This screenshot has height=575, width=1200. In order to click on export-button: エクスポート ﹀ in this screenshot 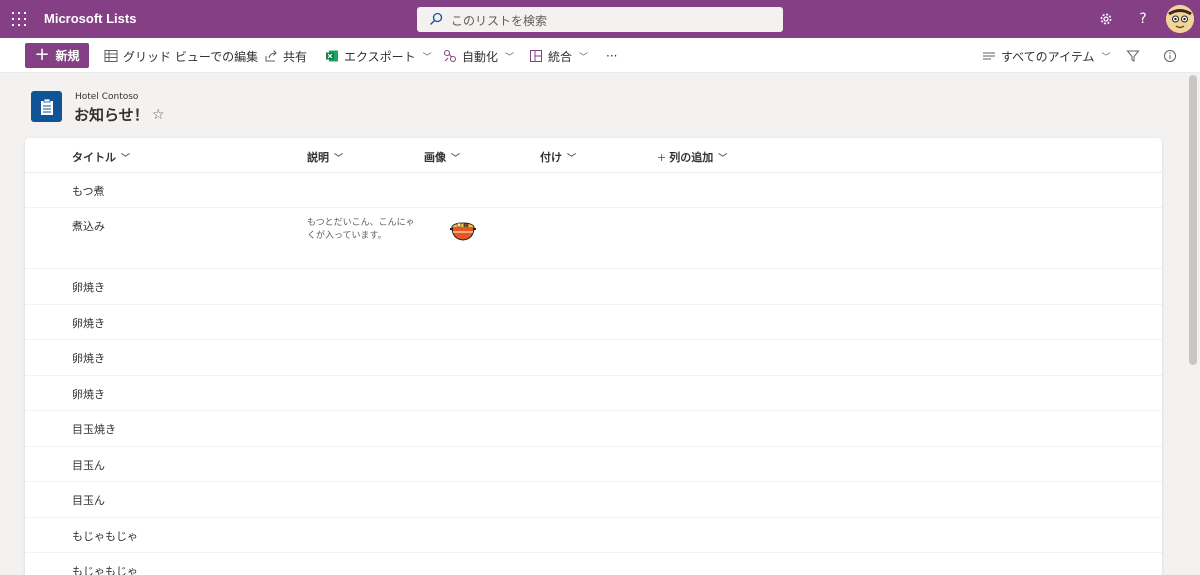, I will do `click(378, 56)`.